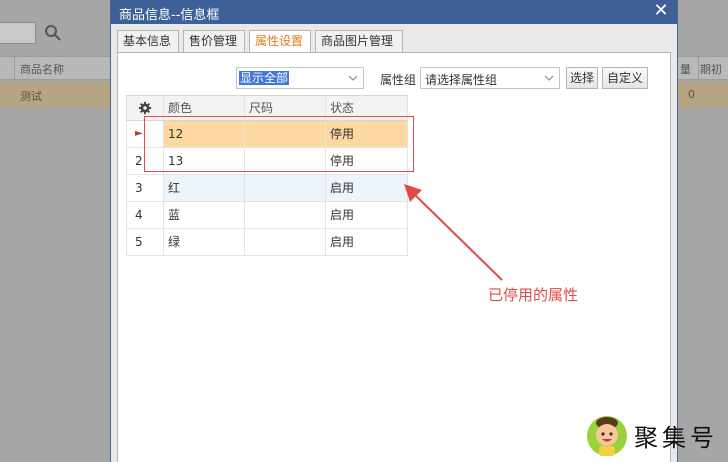 This screenshot has width=728, height=462. What do you see at coordinates (625, 78) in the screenshot?
I see `custom-button: 自定义` at bounding box center [625, 78].